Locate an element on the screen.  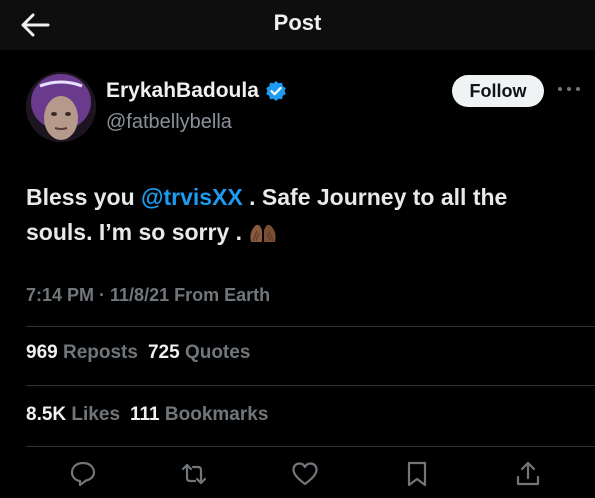
quotes-label: Quotes is located at coordinates (217, 352).